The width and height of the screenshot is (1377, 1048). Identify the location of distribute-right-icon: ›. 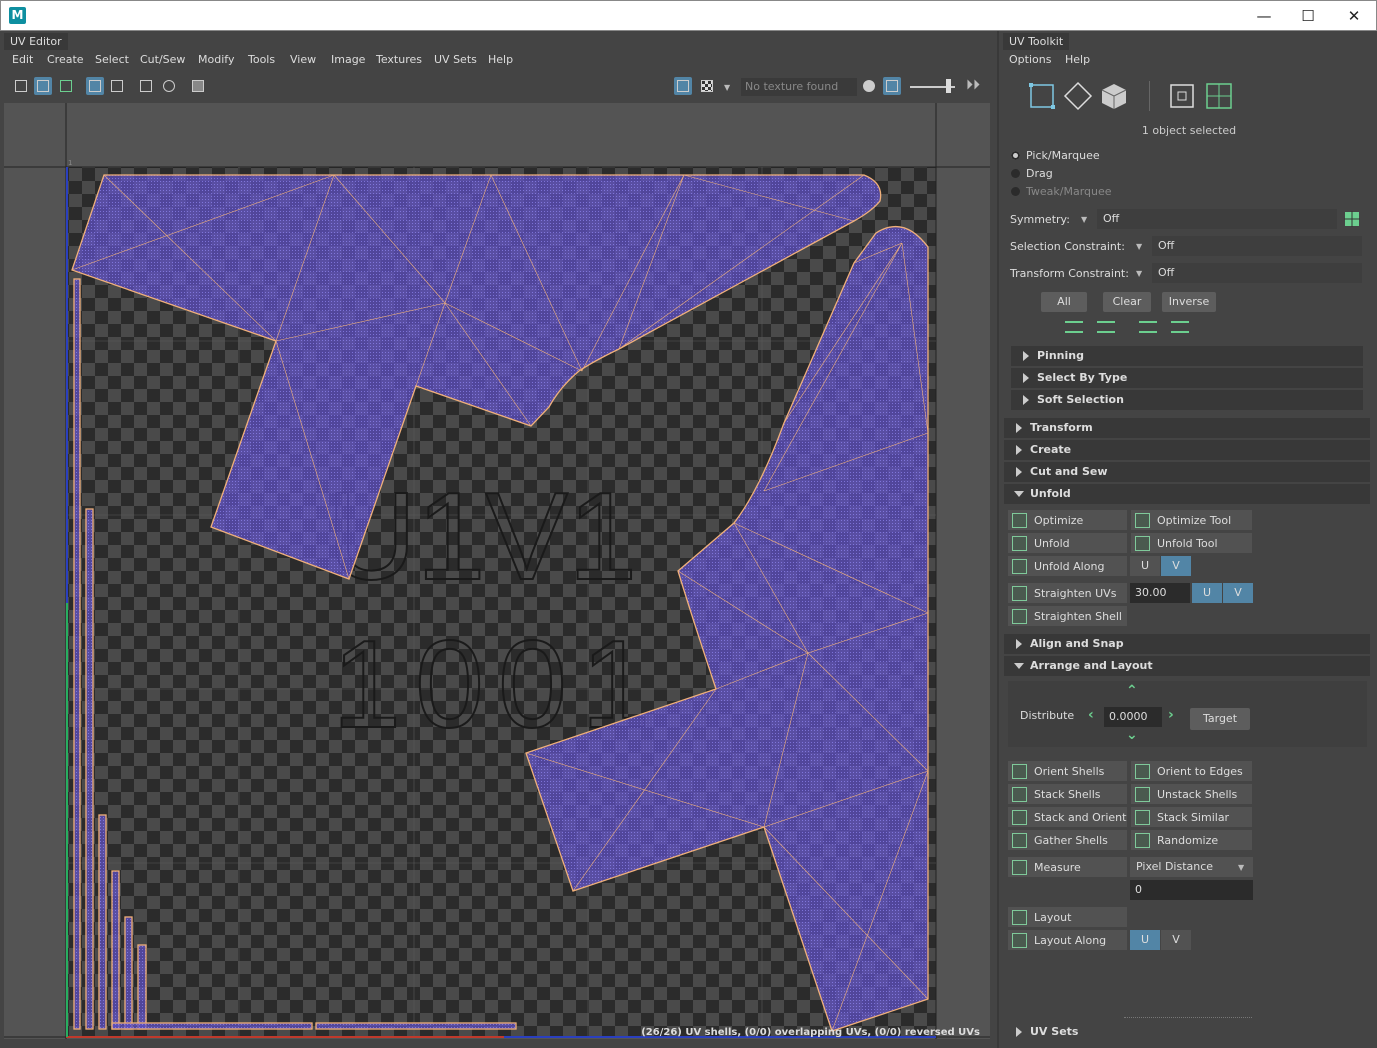
(1171, 715).